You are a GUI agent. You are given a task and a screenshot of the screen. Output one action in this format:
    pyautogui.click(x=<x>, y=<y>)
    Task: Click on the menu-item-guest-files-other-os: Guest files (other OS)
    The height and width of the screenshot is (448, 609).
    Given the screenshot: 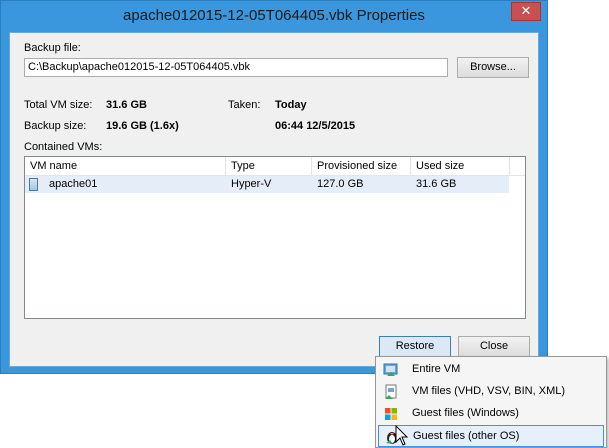 What is the action you would take?
    pyautogui.click(x=491, y=436)
    